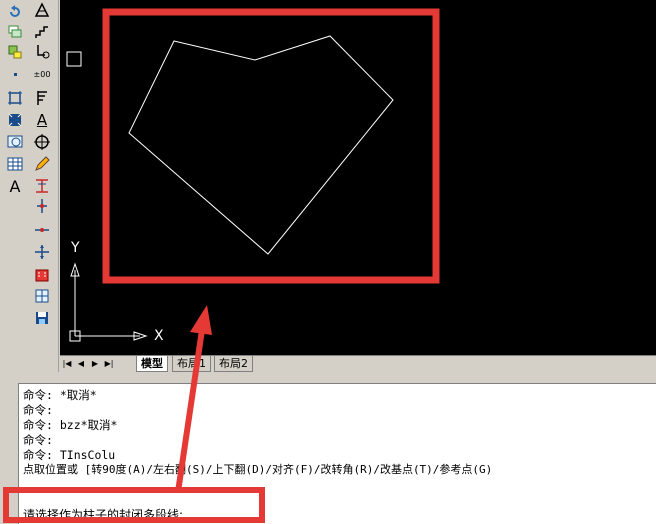 This screenshot has width=656, height=524. Describe the element at coordinates (233, 364) in the screenshot. I see `tab-layout2: 布局2` at that location.